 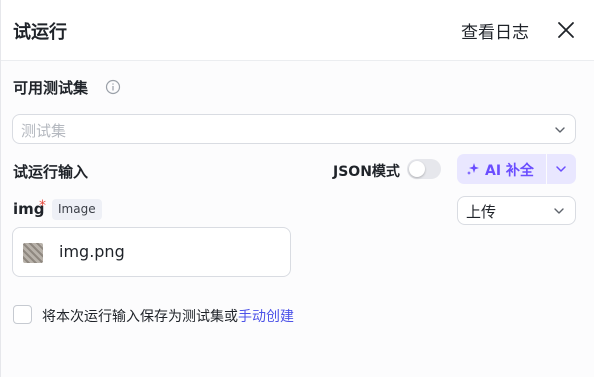 What do you see at coordinates (92, 251) in the screenshot?
I see `file-name: img.png` at bounding box center [92, 251].